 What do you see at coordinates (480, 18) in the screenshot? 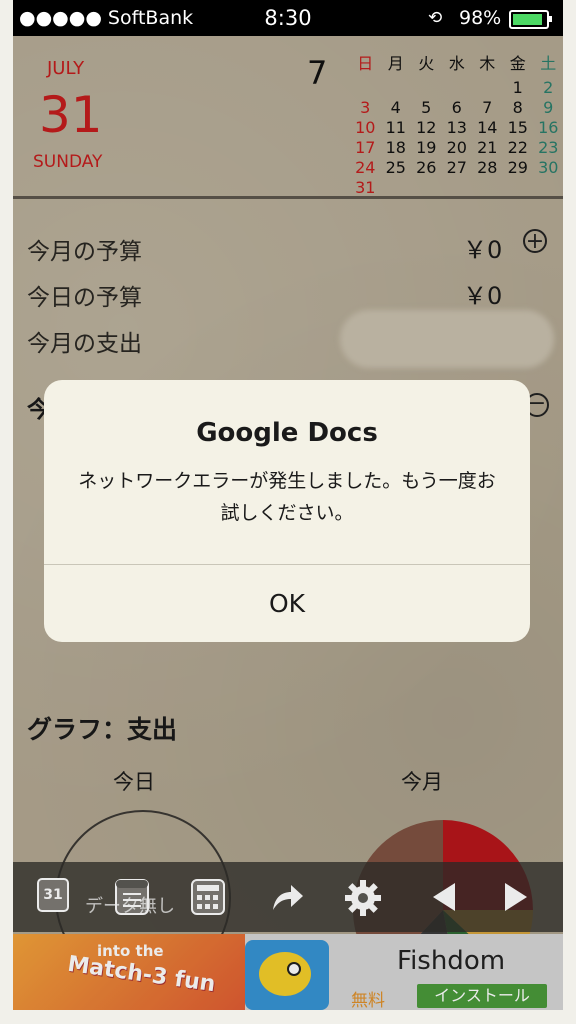
I see `battery-percent: 98%` at bounding box center [480, 18].